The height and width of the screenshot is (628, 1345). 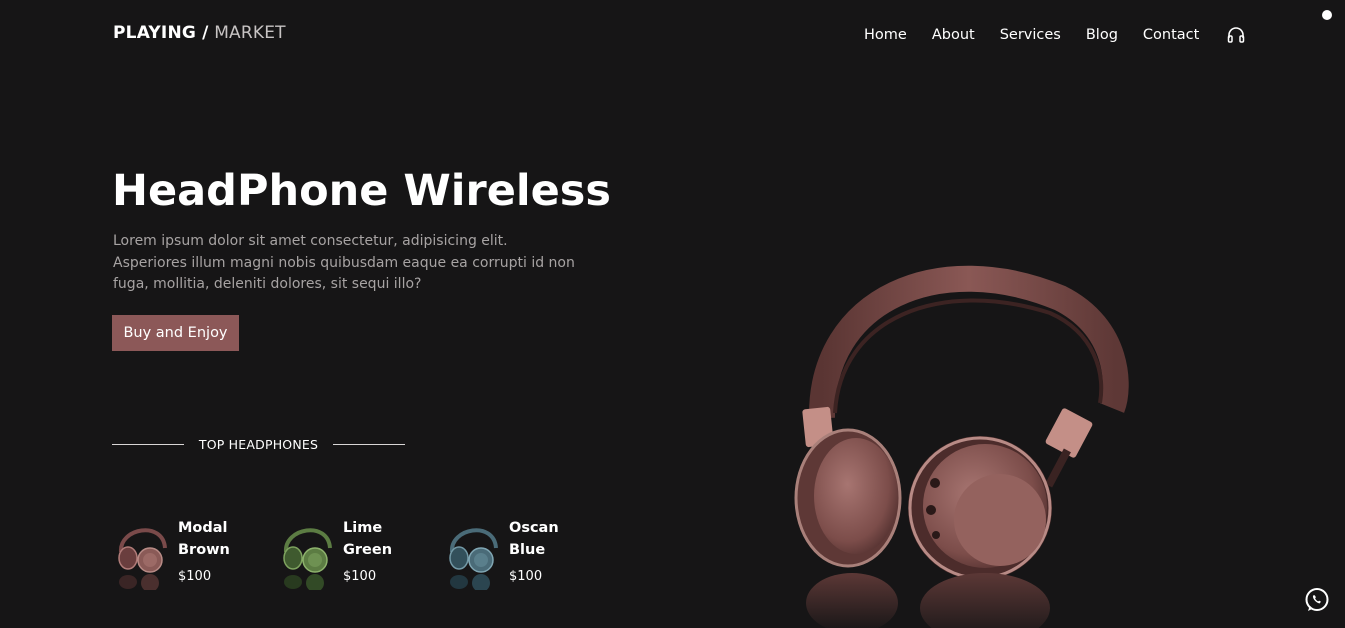 I want to click on main-nav: Home About Services Blog Contact, so click(x=1055, y=35).